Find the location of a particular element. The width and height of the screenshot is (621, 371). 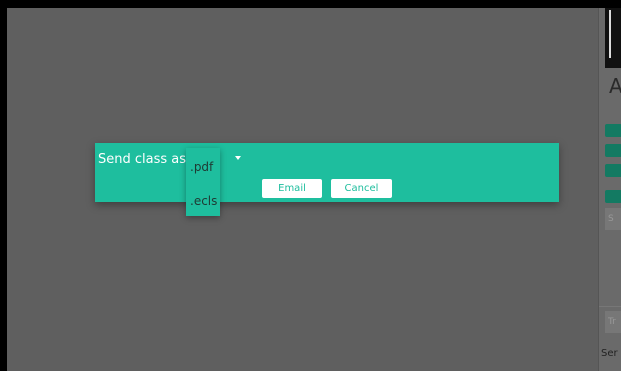

menu-option-ecls: .ecls is located at coordinates (203, 201).